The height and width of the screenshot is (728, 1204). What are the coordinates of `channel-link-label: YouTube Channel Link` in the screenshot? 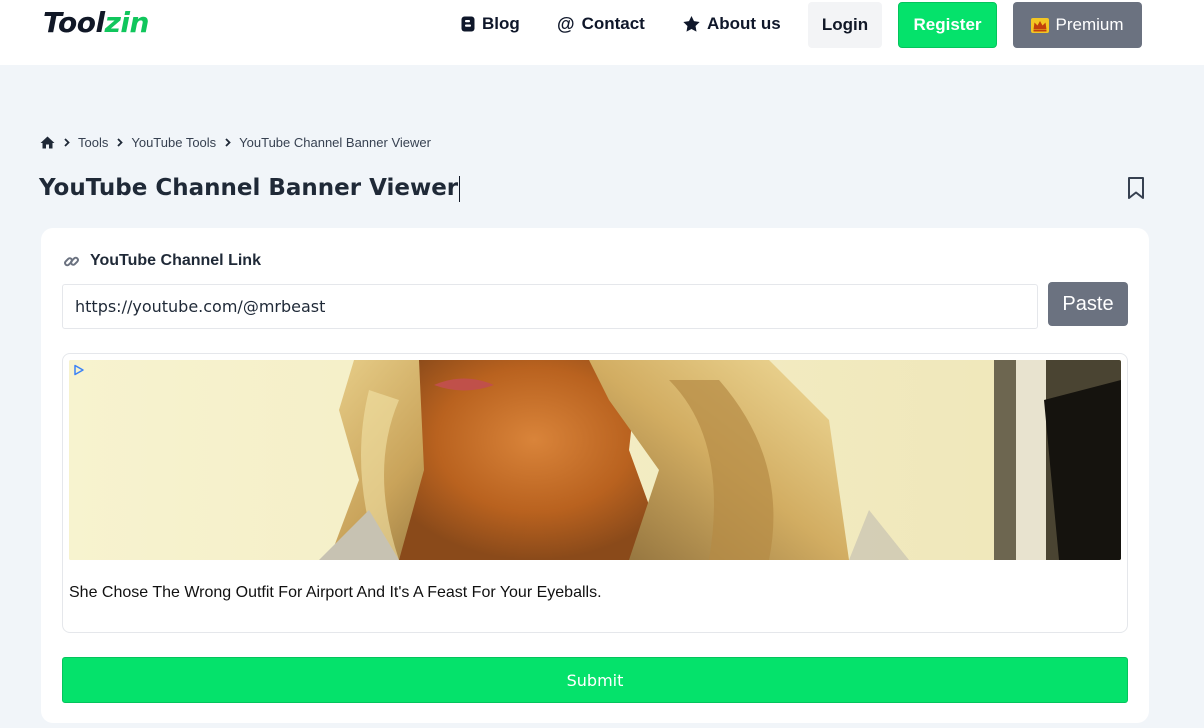 It's located at (162, 261).